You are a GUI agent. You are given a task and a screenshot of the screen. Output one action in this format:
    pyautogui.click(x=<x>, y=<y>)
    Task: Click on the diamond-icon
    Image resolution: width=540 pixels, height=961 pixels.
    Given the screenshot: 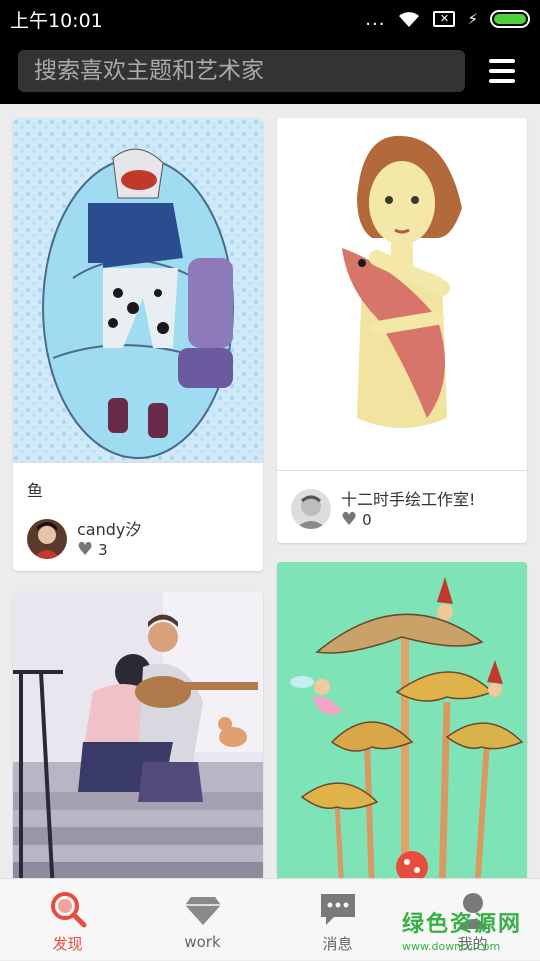 What is the action you would take?
    pyautogui.click(x=202, y=911)
    